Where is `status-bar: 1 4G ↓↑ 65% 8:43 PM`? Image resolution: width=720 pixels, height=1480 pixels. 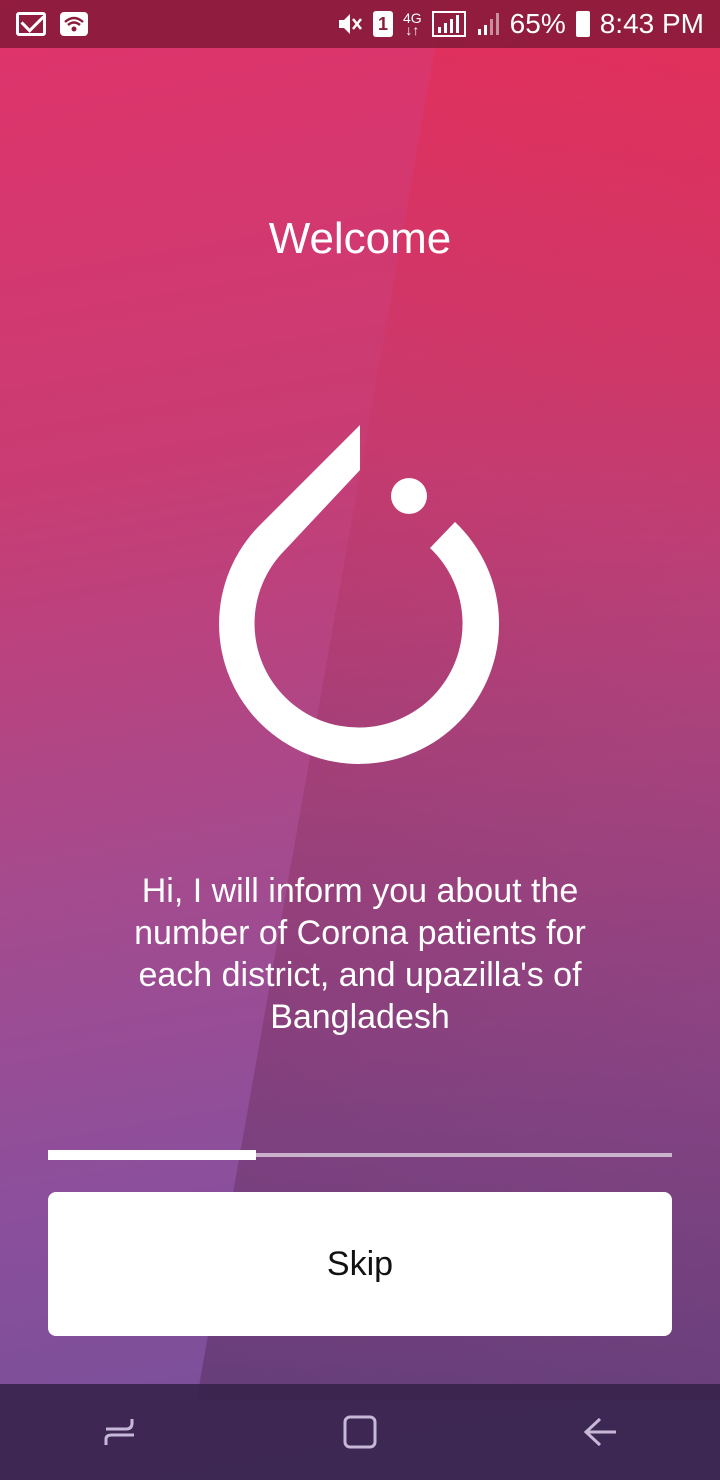
status-bar: 1 4G ↓↑ 65% 8:43 PM is located at coordinates (360, 24).